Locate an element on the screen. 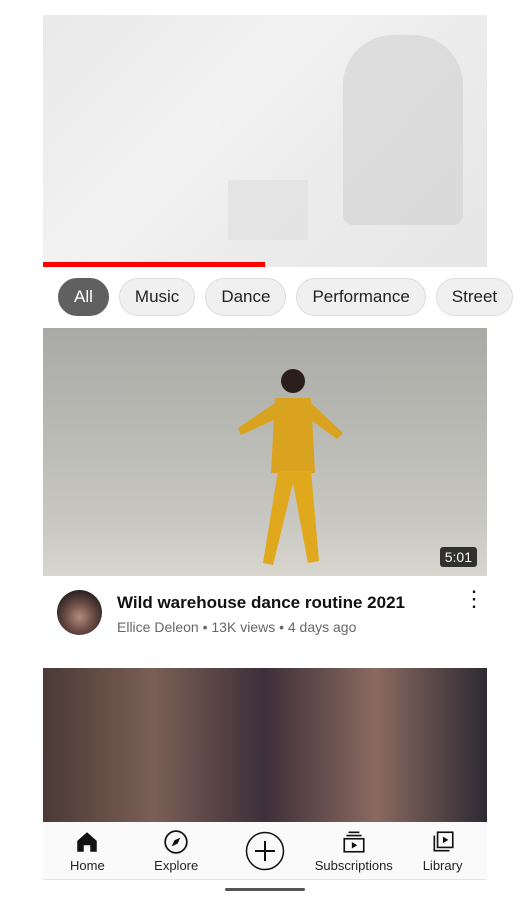 This screenshot has width=526, height=900. nav-library: Library is located at coordinates (442, 850).